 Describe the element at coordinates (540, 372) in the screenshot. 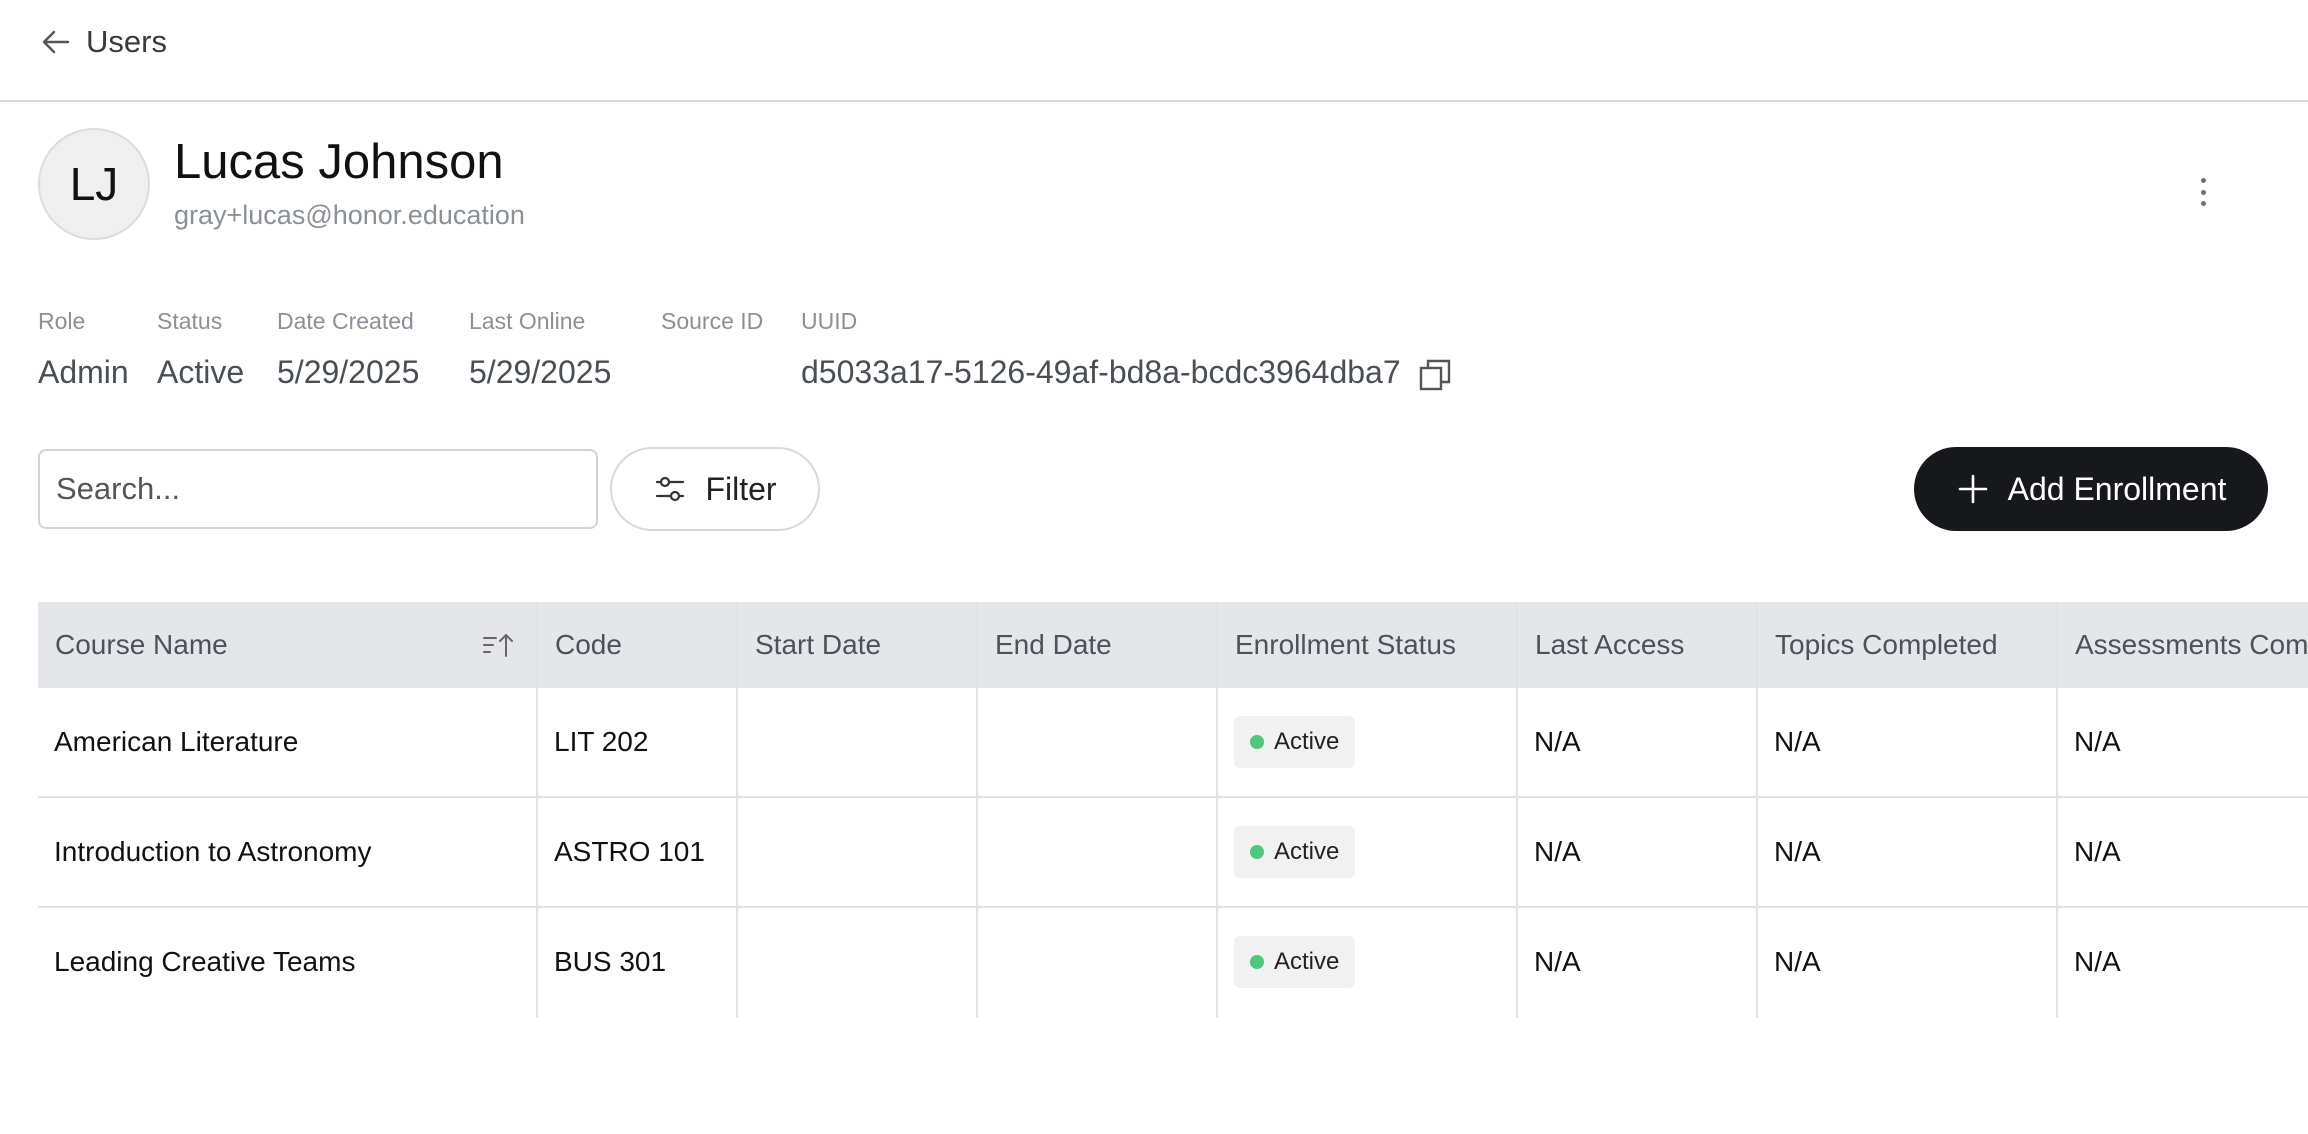

I see `last-online-value: 5/29/2025` at that location.